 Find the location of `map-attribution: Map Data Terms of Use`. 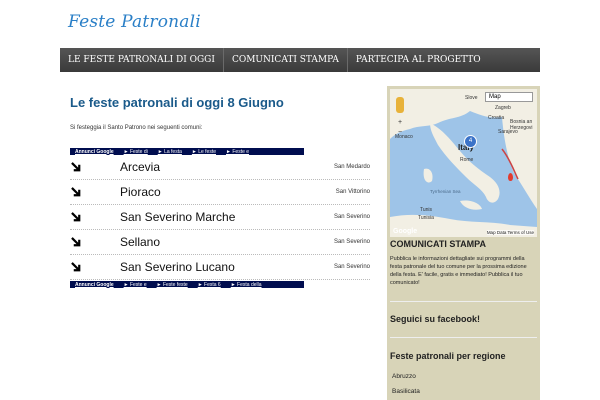

map-attribution: Map Data Terms of Use is located at coordinates (510, 232).